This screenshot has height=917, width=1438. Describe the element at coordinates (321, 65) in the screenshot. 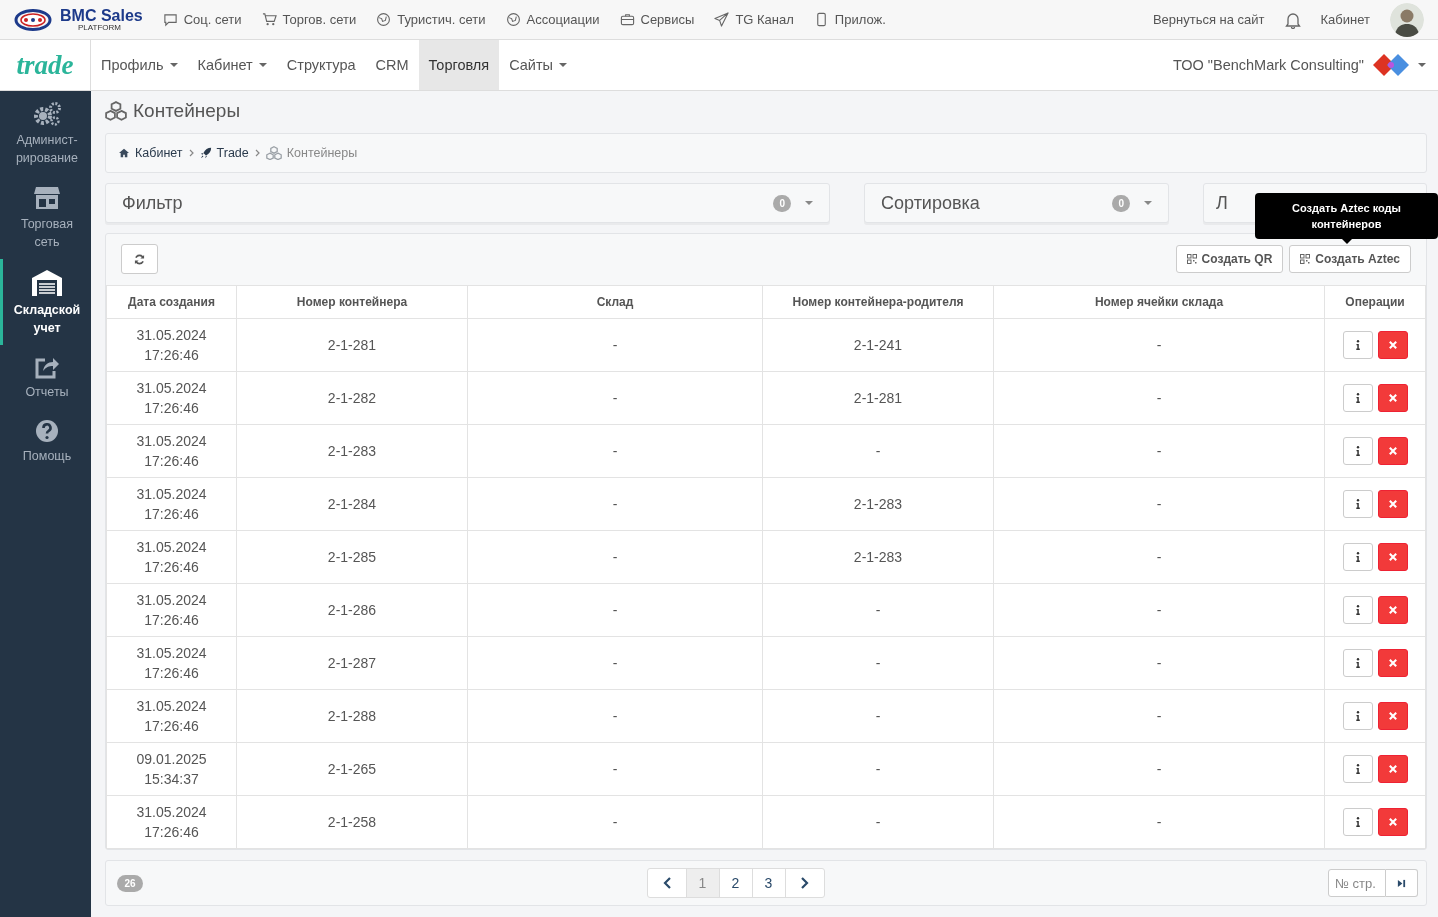

I see `nav-menu-item: Структура` at that location.